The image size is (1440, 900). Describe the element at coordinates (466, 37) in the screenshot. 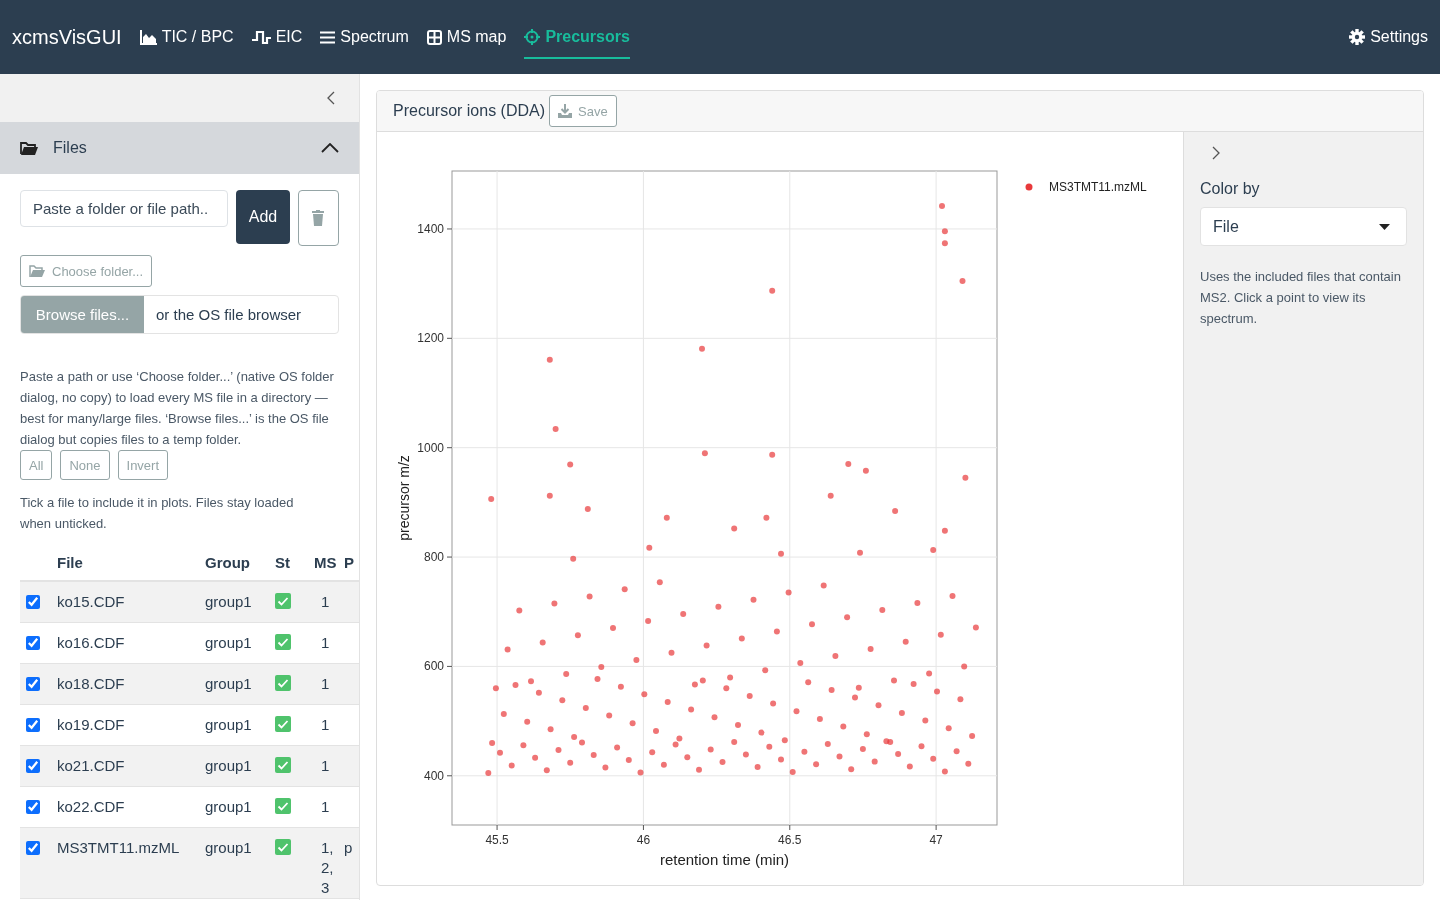

I see `nav-tab: MS map` at that location.